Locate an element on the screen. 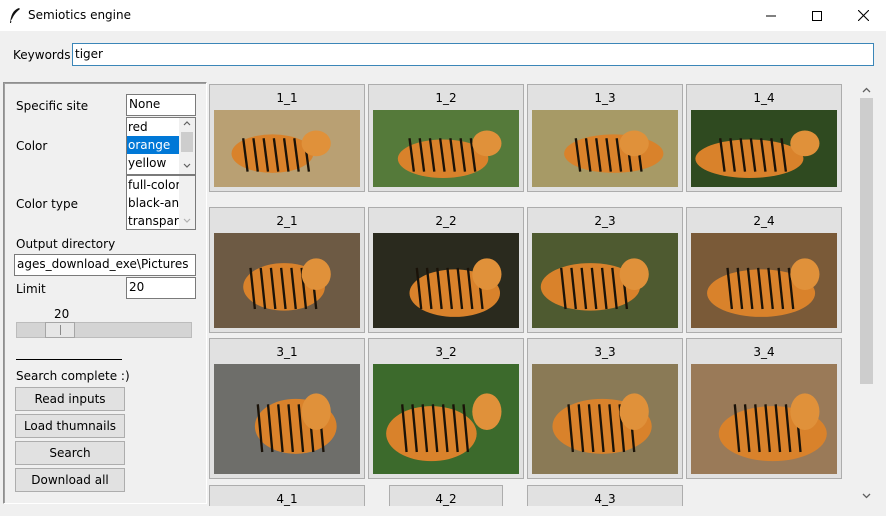 The image size is (886, 516). specific-site-label: Specific site is located at coordinates (52, 106).